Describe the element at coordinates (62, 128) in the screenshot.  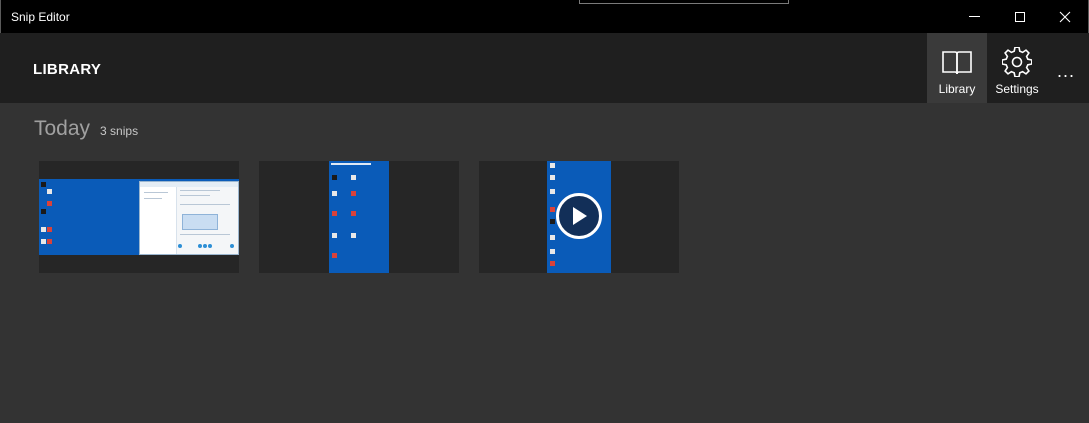
I see `section-title: Today` at that location.